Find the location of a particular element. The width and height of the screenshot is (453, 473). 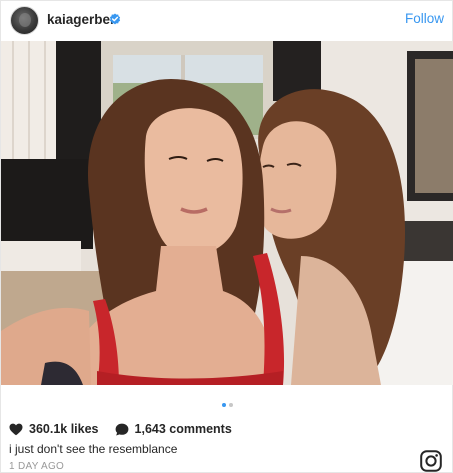

comment-bubble-icon is located at coordinates (122, 429).